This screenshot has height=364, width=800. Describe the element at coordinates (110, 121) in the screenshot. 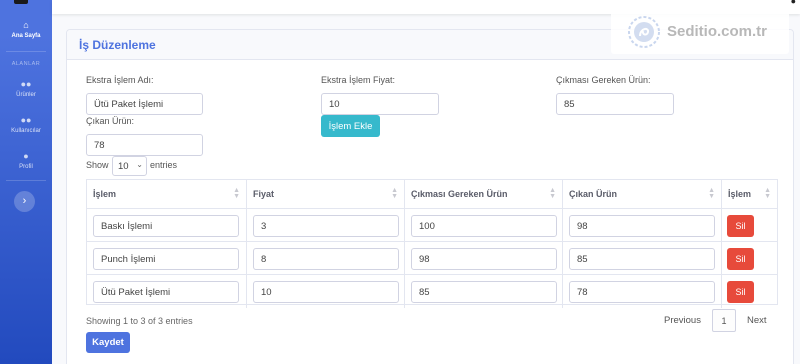

I see `cikan-urun-label: Çıkan Ürün:` at that location.